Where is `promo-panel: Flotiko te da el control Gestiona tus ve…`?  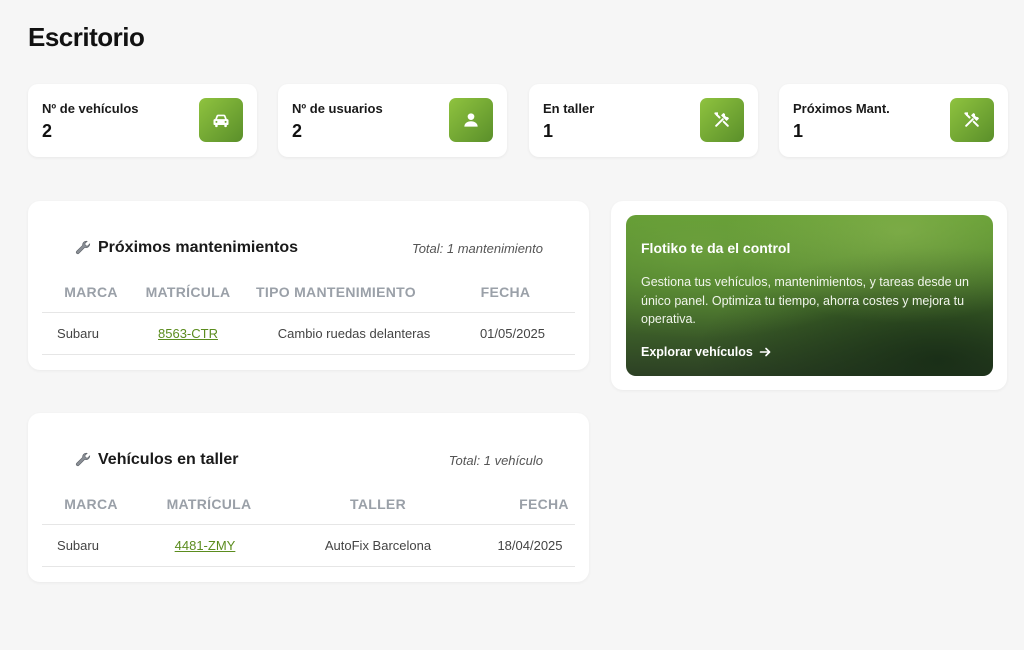 promo-panel: Flotiko te da el control Gestiona tus ve… is located at coordinates (809, 295).